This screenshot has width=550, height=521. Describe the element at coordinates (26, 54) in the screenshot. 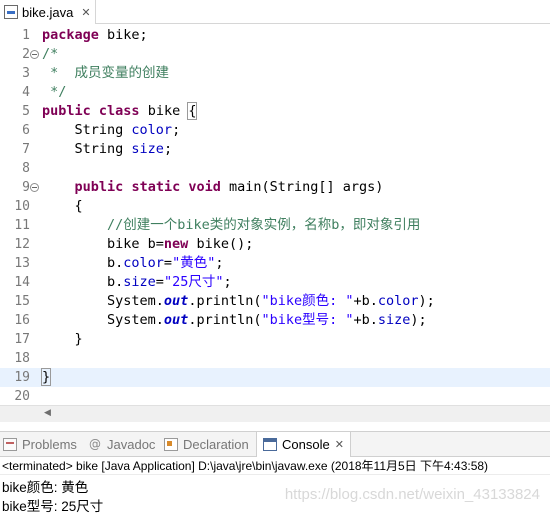

I see `line-number: 2` at that location.